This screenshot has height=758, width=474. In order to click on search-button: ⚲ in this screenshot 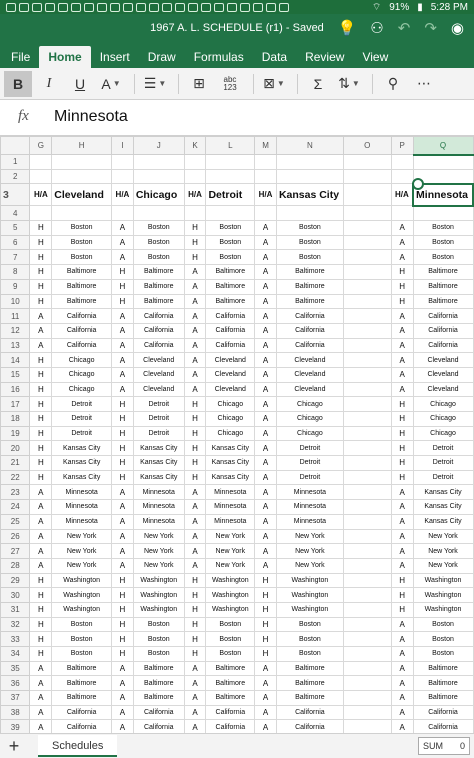, I will do `click(393, 84)`.